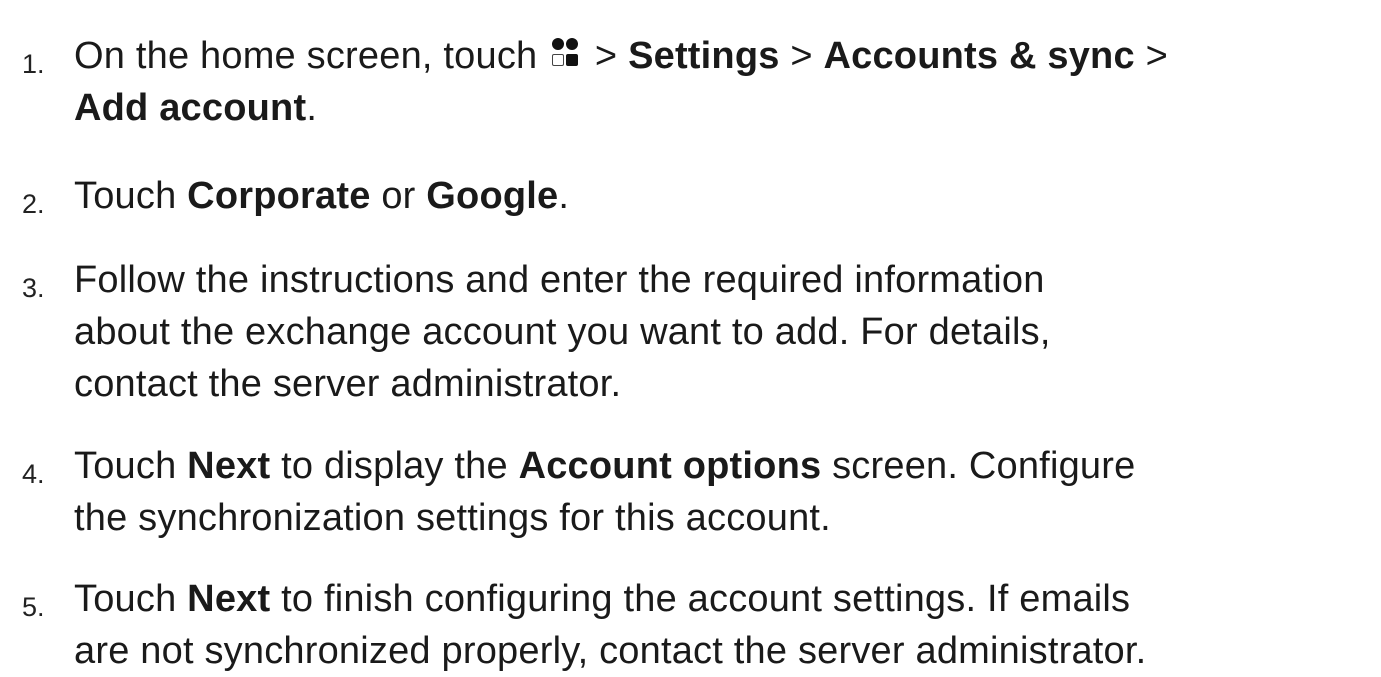 The height and width of the screenshot is (677, 1381). What do you see at coordinates (398, 196) in the screenshot?
I see `step-text-part: or` at bounding box center [398, 196].